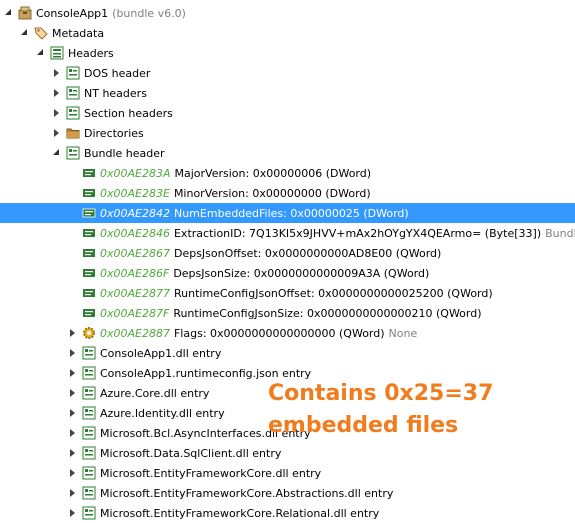 The image size is (575, 523). What do you see at coordinates (291, 213) in the screenshot?
I see `field-text: NumEmbeddedFiles: 0x00000025 (DWord)` at bounding box center [291, 213].